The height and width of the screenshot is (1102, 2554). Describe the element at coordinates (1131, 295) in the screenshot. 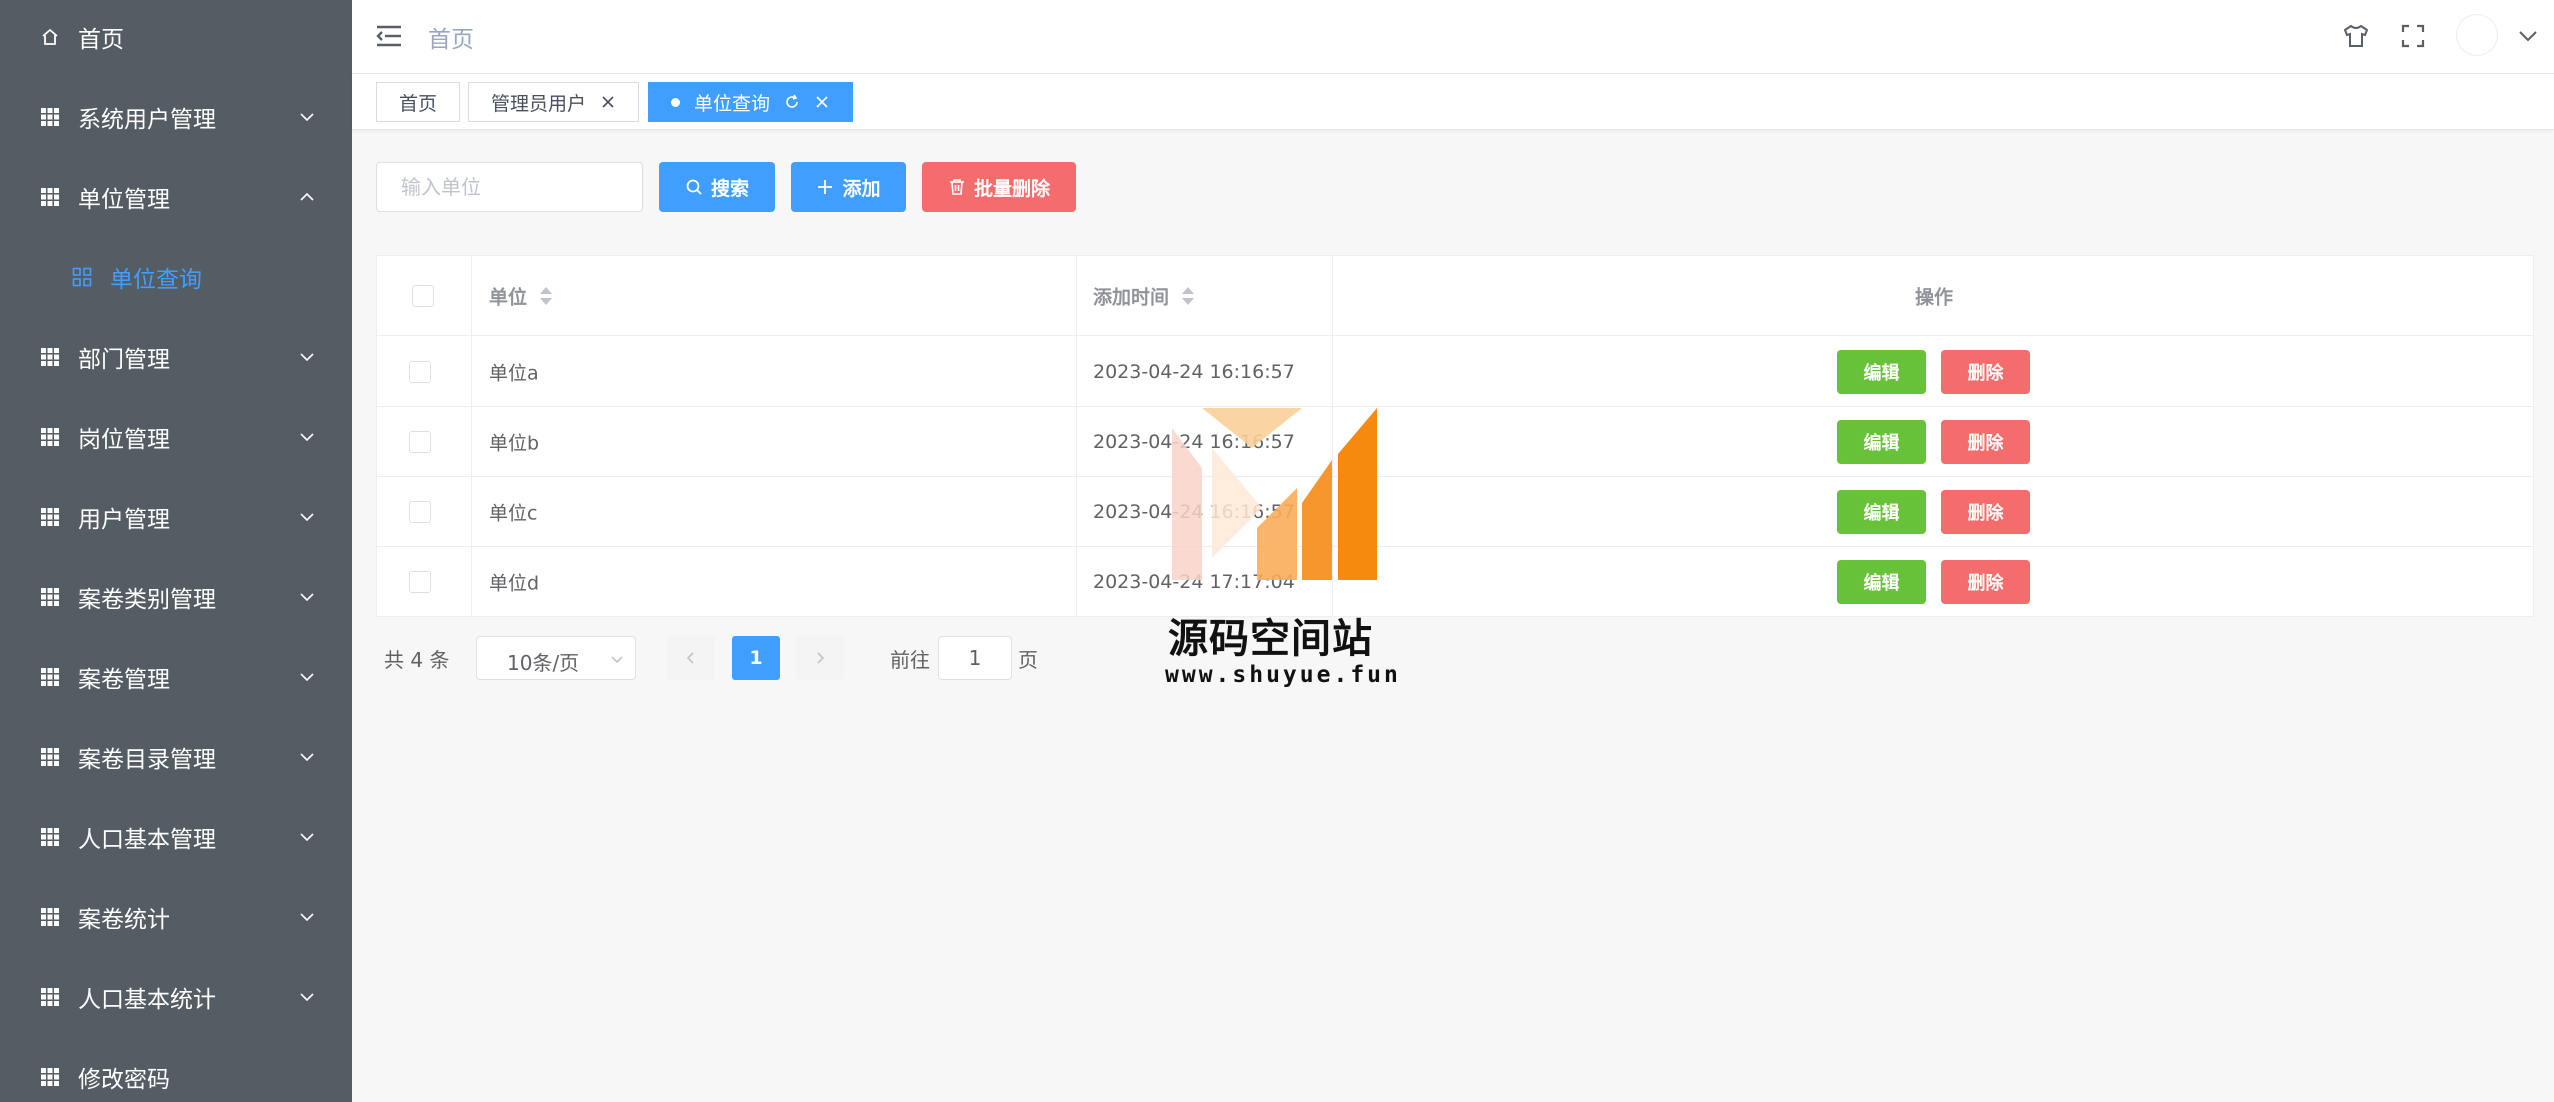

I see `column-header-time: 添加时间` at that location.